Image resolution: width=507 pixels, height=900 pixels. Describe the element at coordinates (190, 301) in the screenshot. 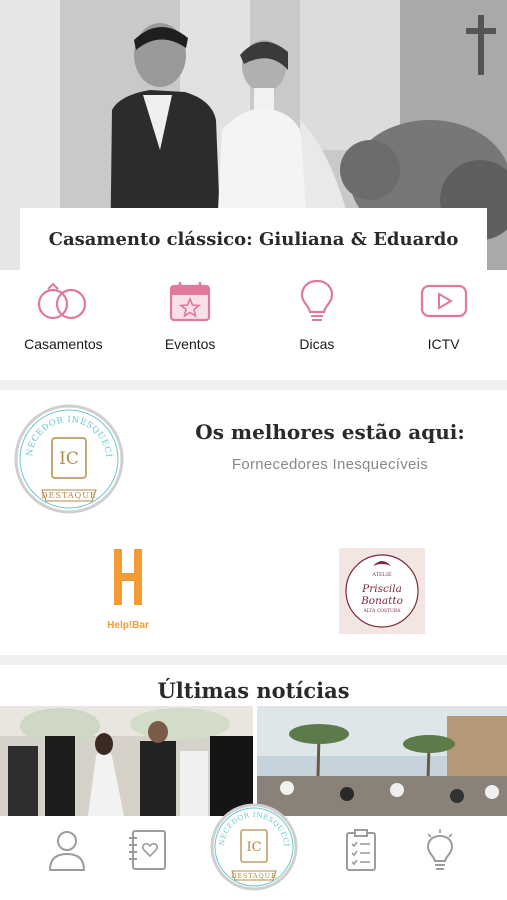

I see `calendar-star-icon` at that location.